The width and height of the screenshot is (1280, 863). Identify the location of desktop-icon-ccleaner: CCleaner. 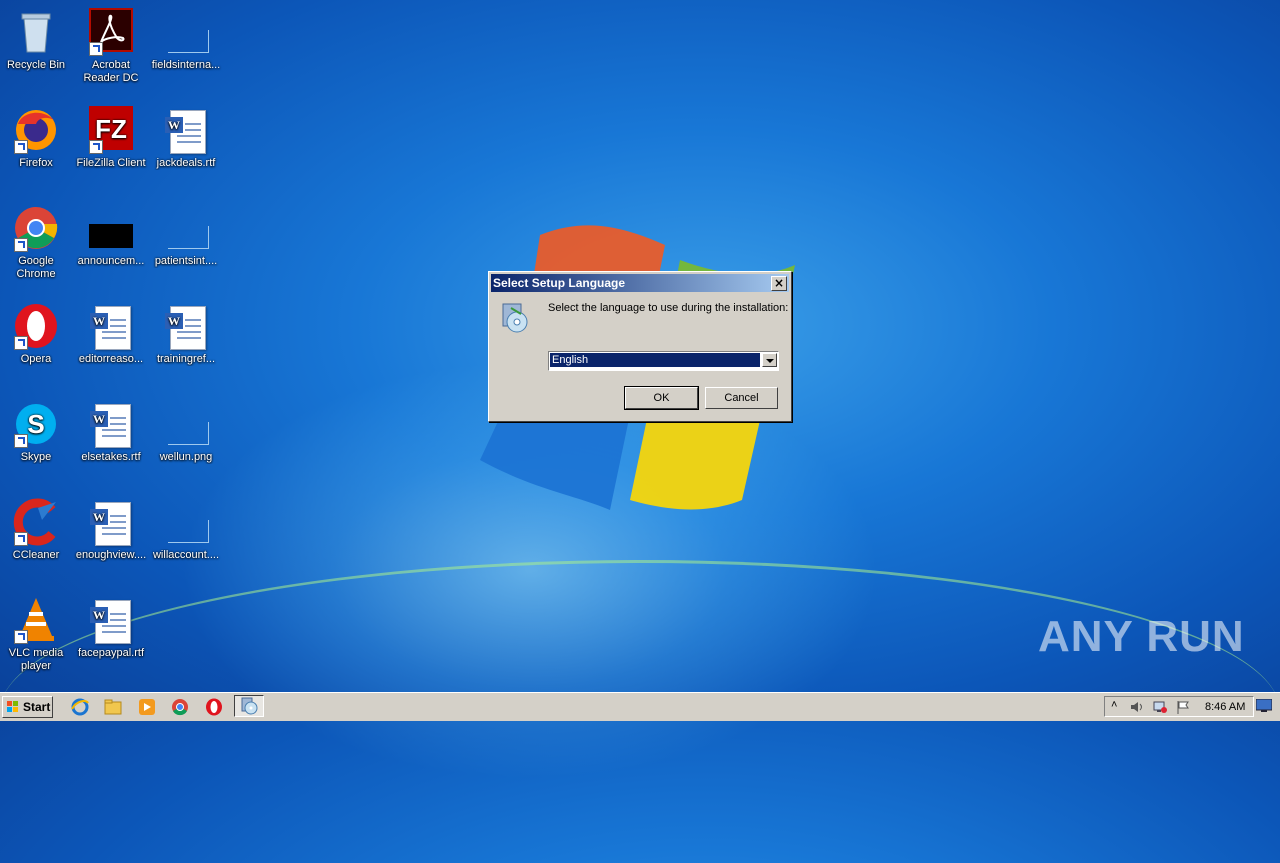
(36, 530).